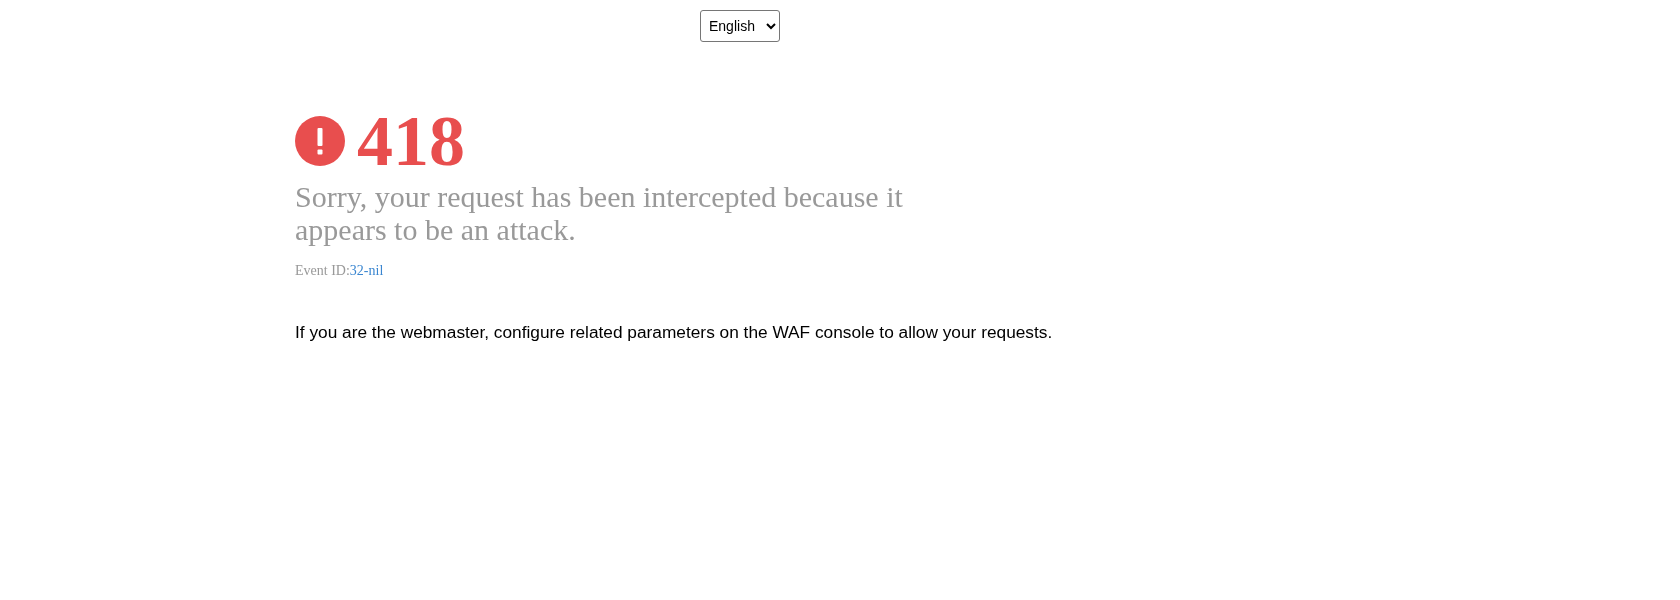 The image size is (1680, 600). I want to click on error-code: 418, so click(411, 141).